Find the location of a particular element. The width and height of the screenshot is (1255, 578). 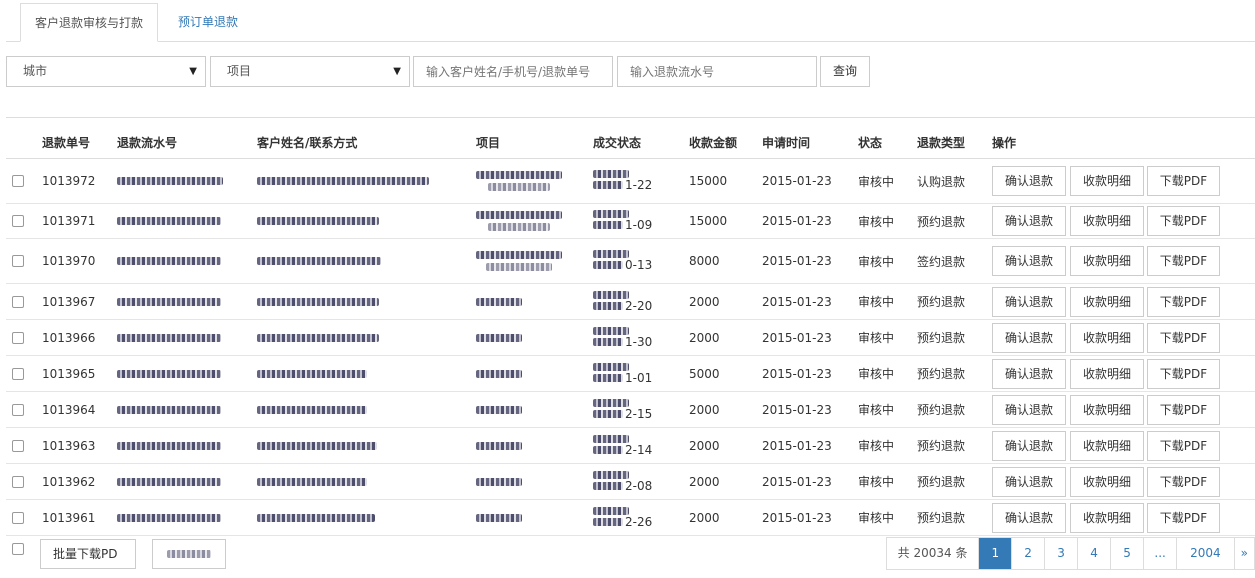

batch-action-button is located at coordinates (189, 554).